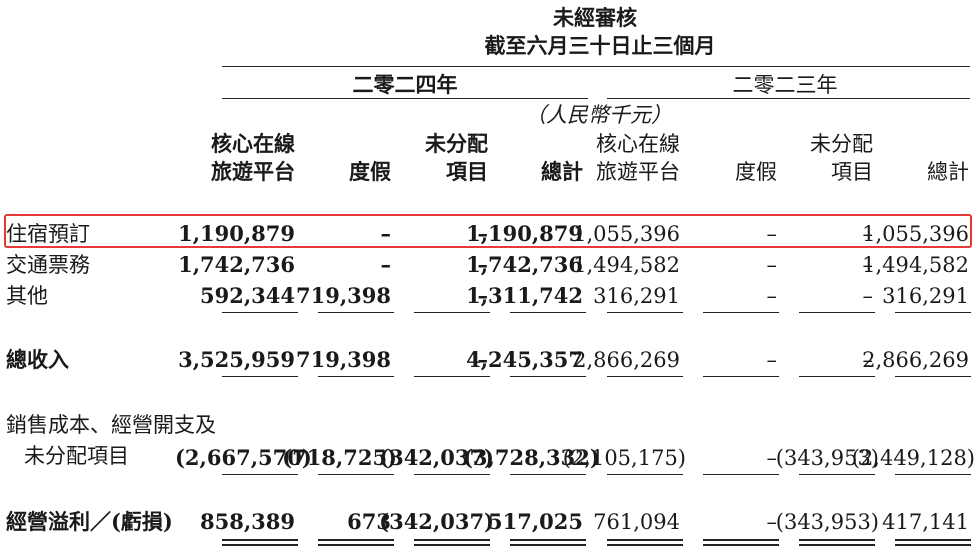 Image resolution: width=980 pixels, height=553 pixels. I want to click on col-core-2024-b: 旅遊平台, so click(253, 171).